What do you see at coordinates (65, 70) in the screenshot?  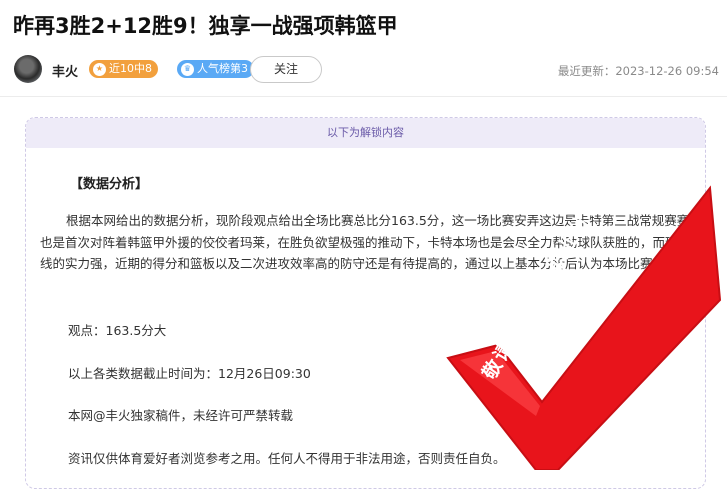 I see `author-name: 丰火` at bounding box center [65, 70].